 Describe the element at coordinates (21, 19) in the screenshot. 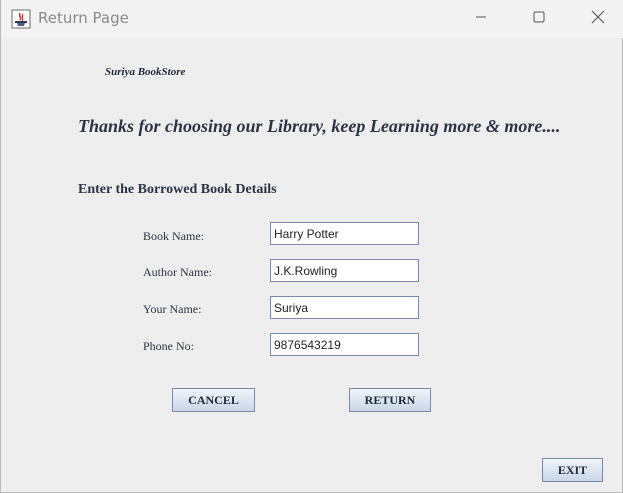

I see `java-cup-icon` at that location.